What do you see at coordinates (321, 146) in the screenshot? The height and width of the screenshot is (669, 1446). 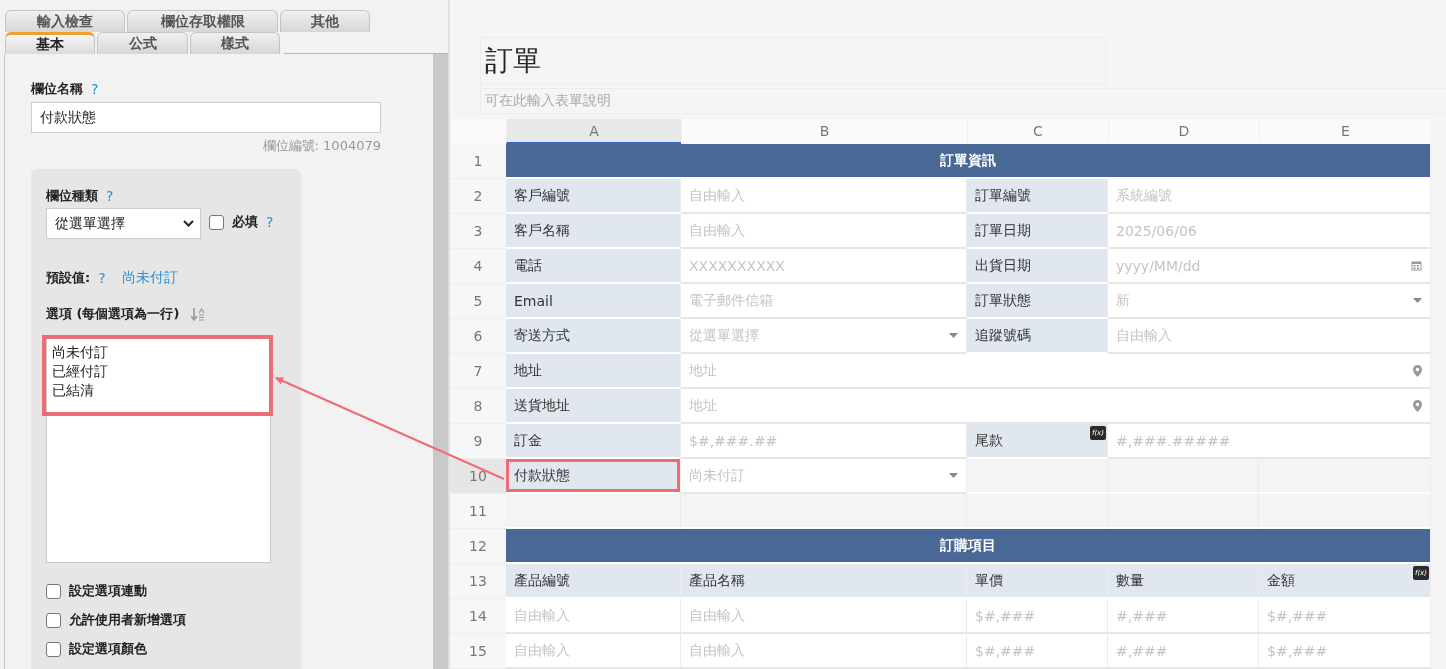 I see `field-id-text: 欄位編號: 1004079` at bounding box center [321, 146].